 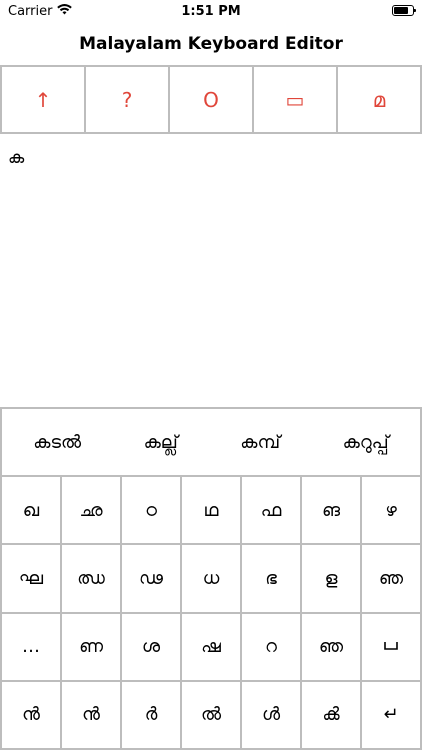 What do you see at coordinates (272, 579) in the screenshot?
I see `key: ഭ` at bounding box center [272, 579].